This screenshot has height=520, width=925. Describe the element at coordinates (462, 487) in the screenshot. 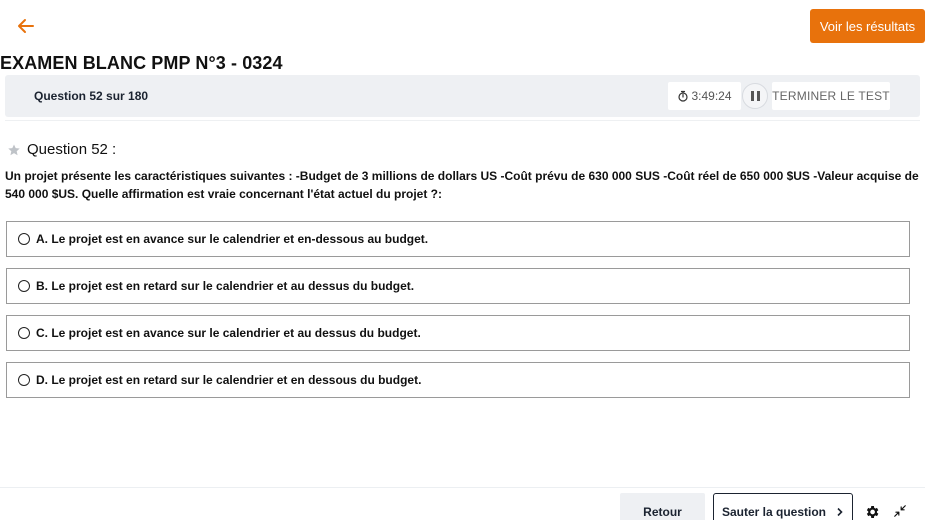

I see `footer-divider` at that location.